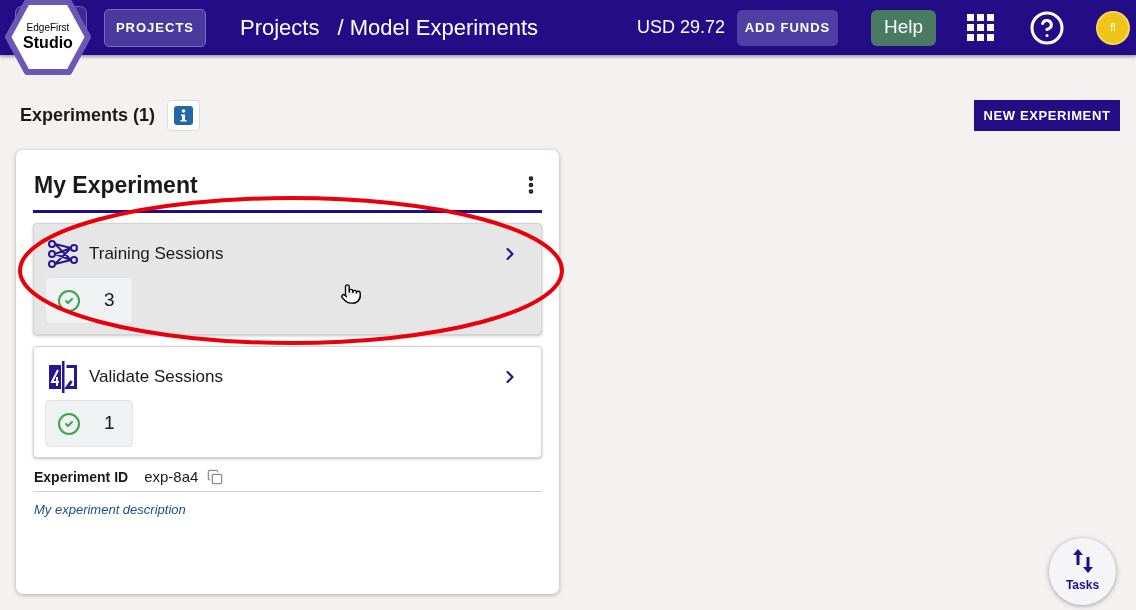 This screenshot has width=1136, height=610. I want to click on logo: EdgeFirst Studio, so click(48, 38).